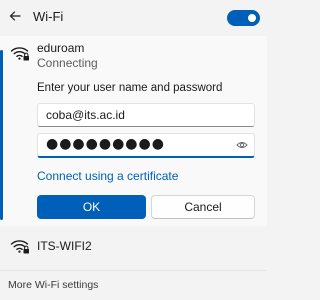  What do you see at coordinates (133, 246) in the screenshot?
I see `network-item-its-wifi2: ITS-WIFI2` at bounding box center [133, 246].